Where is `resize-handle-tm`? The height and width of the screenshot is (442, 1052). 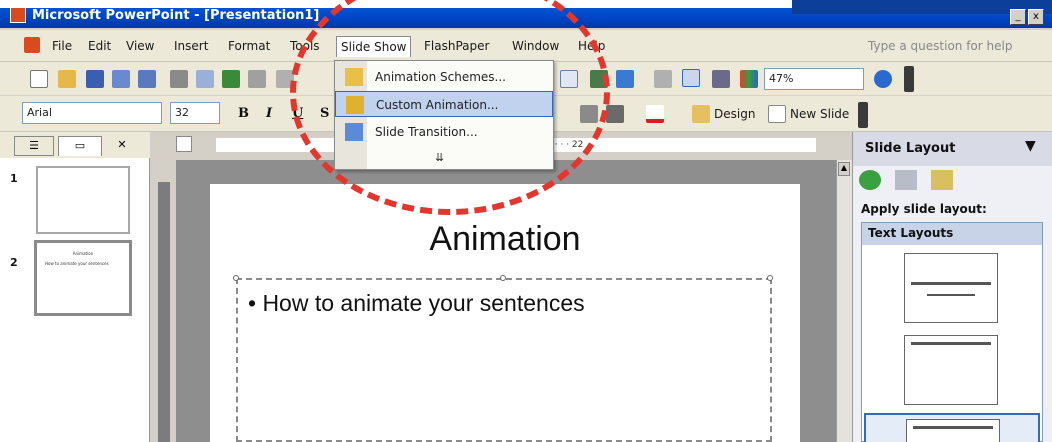 resize-handle-tm is located at coordinates (503, 278).